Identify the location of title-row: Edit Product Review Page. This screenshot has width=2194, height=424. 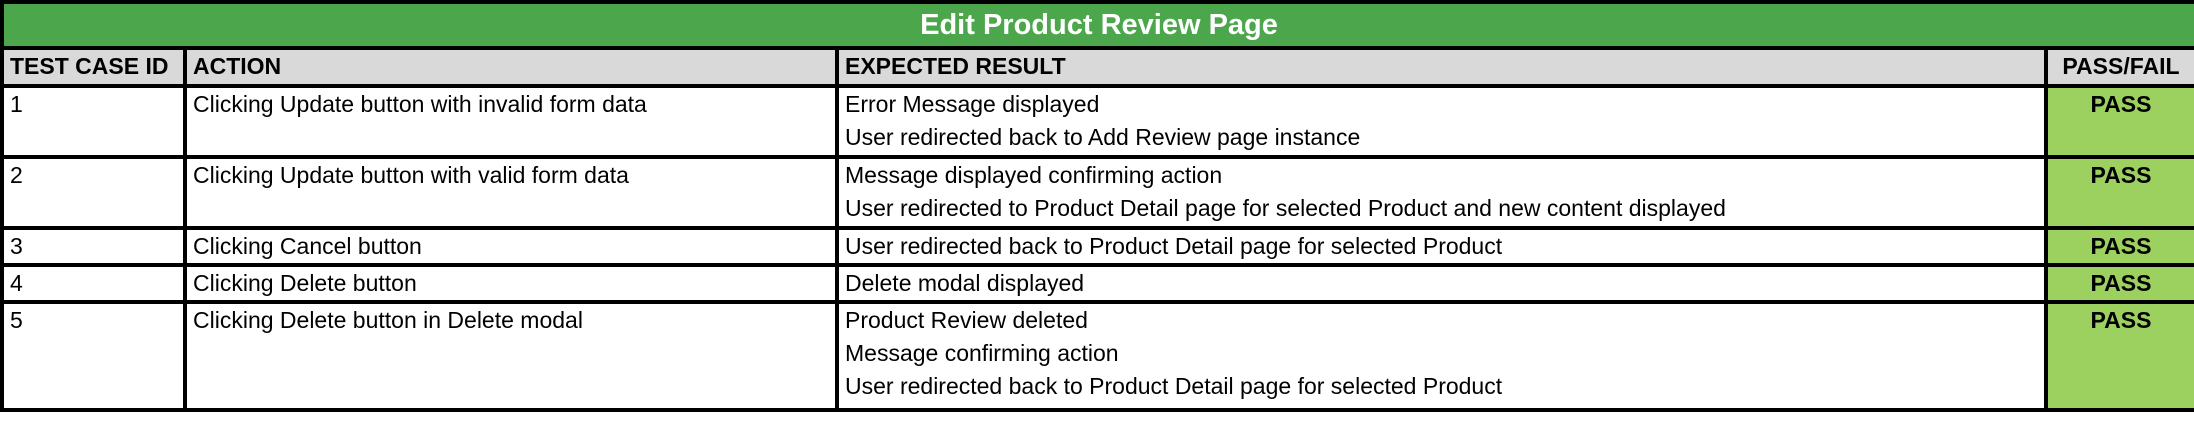
(1097, 25).